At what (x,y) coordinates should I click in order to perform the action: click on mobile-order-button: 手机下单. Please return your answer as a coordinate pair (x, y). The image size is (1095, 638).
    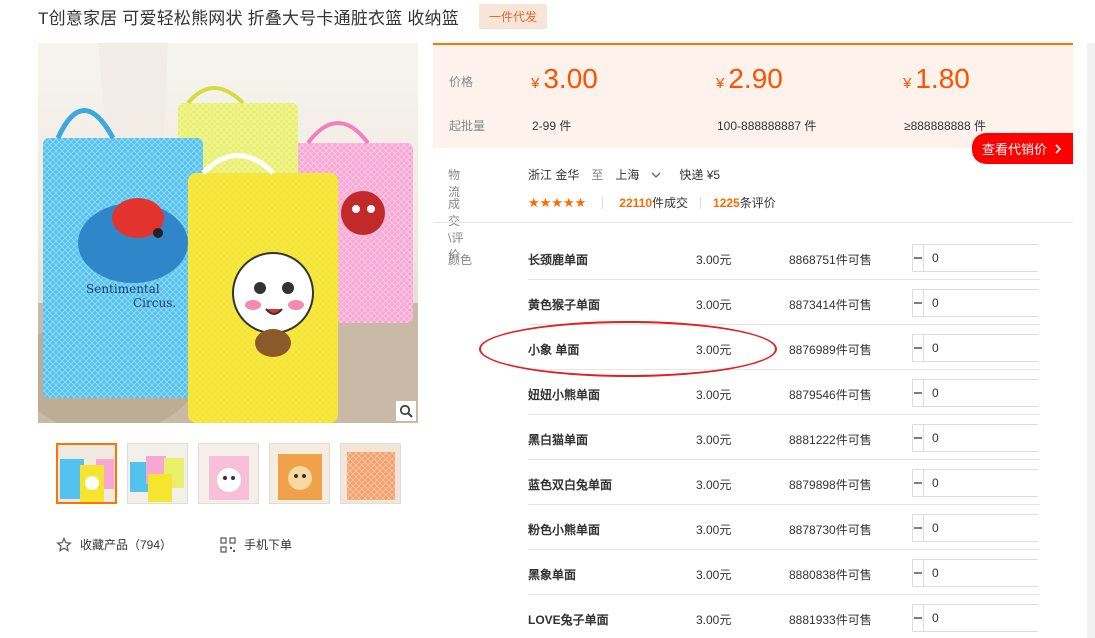
    Looking at the image, I should click on (256, 544).